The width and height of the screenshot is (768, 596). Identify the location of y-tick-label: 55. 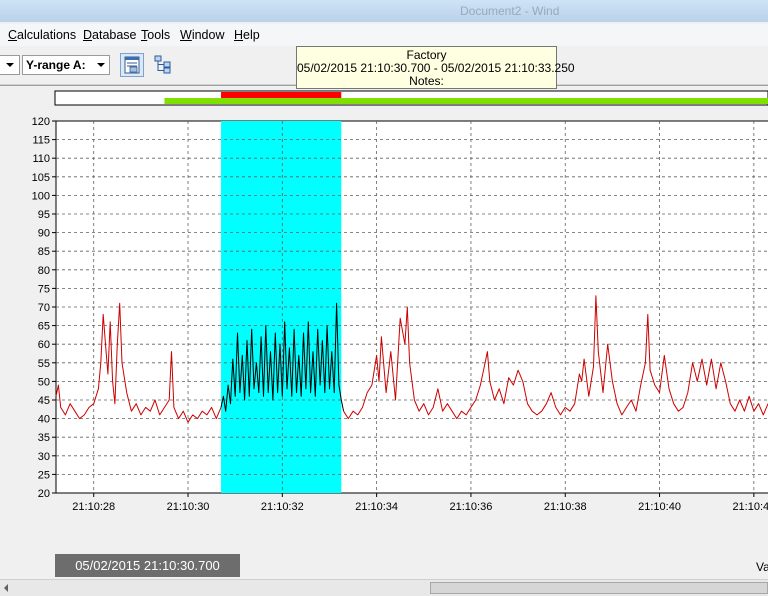
(44, 364).